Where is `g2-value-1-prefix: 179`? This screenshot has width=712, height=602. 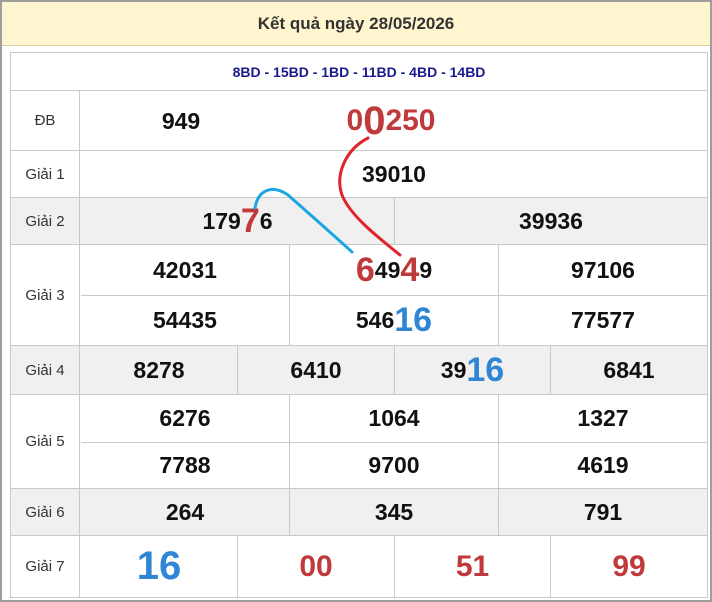 g2-value-1-prefix: 179 is located at coordinates (221, 220).